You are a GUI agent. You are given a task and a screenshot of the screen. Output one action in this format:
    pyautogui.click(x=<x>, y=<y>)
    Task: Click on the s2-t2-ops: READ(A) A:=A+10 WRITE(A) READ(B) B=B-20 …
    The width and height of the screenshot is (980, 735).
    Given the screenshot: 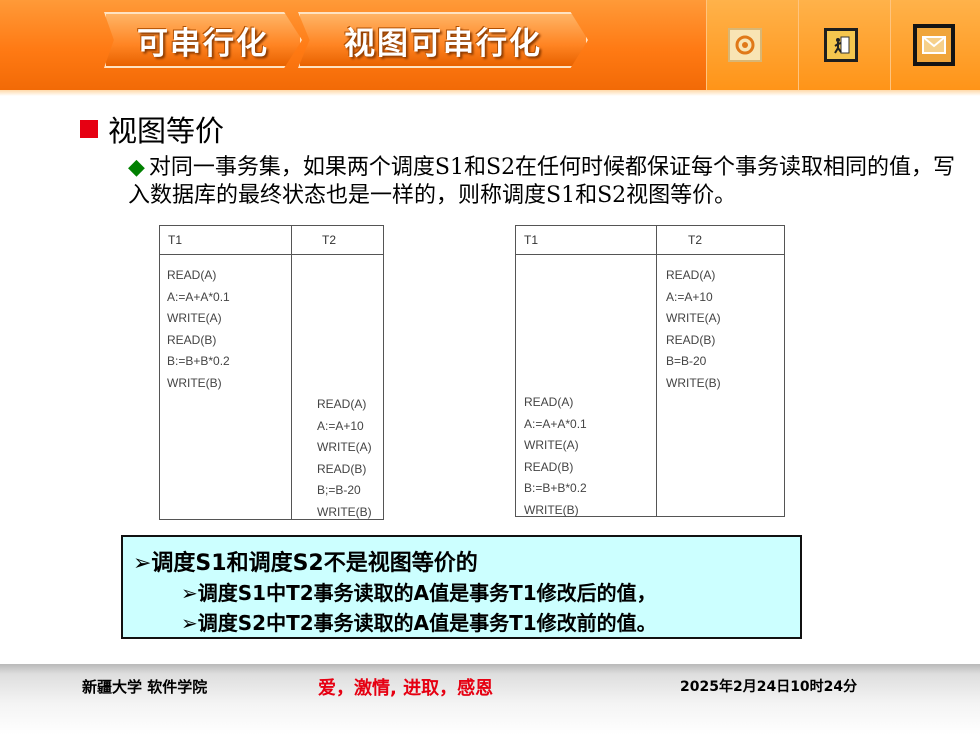 What is the action you would take?
    pyautogui.click(x=693, y=329)
    